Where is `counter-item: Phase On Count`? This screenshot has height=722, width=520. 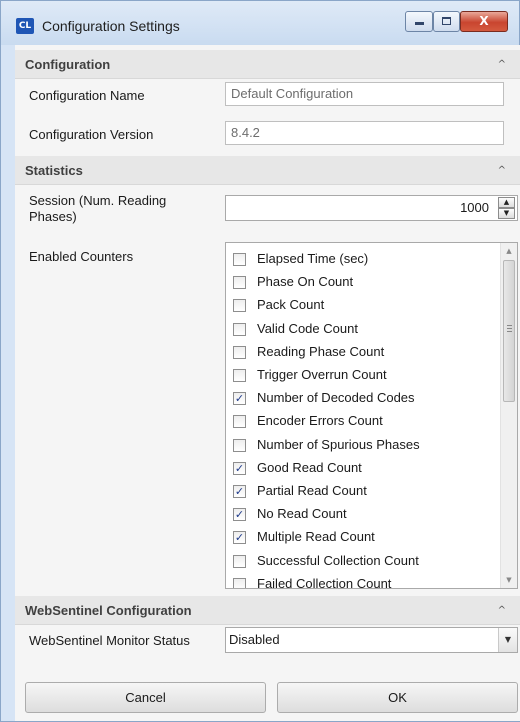 counter-item: Phase On Count is located at coordinates (363, 283).